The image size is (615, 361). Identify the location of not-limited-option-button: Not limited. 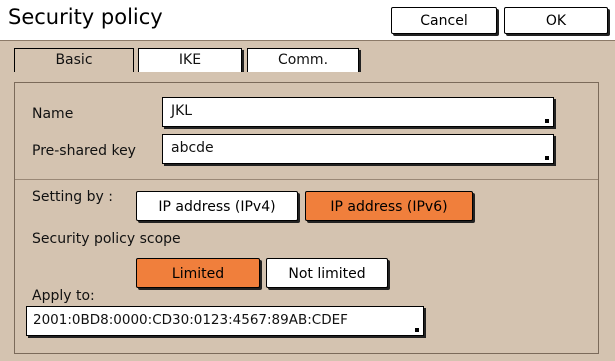
(327, 273).